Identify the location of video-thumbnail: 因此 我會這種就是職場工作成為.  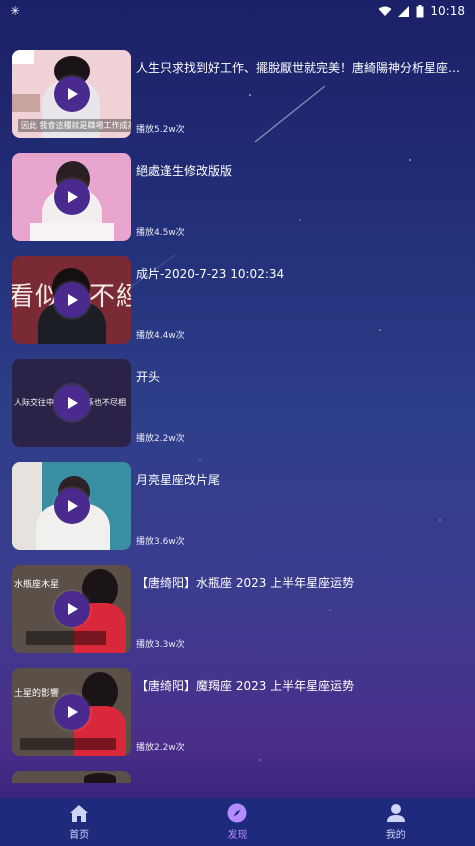
(71, 94).